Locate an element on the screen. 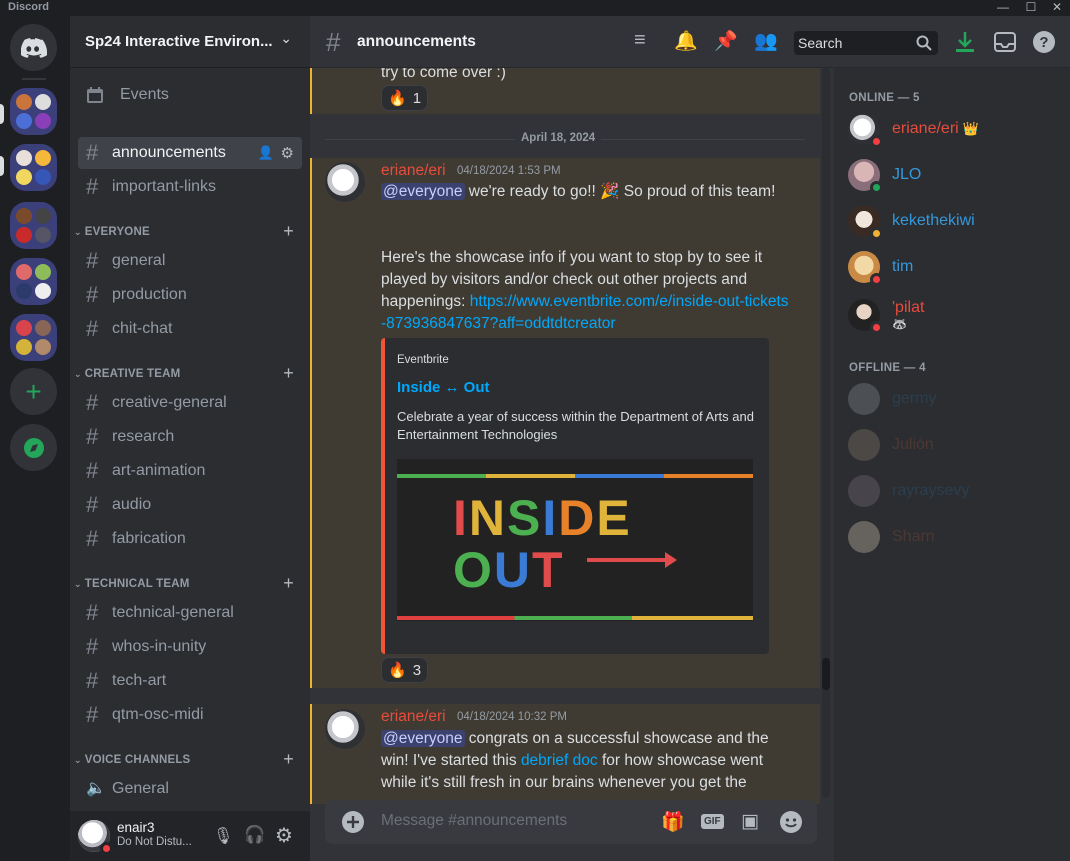 Image resolution: width=1070 pixels, height=861 pixels. voice-channel-general: 🔈 General is located at coordinates (190, 789).